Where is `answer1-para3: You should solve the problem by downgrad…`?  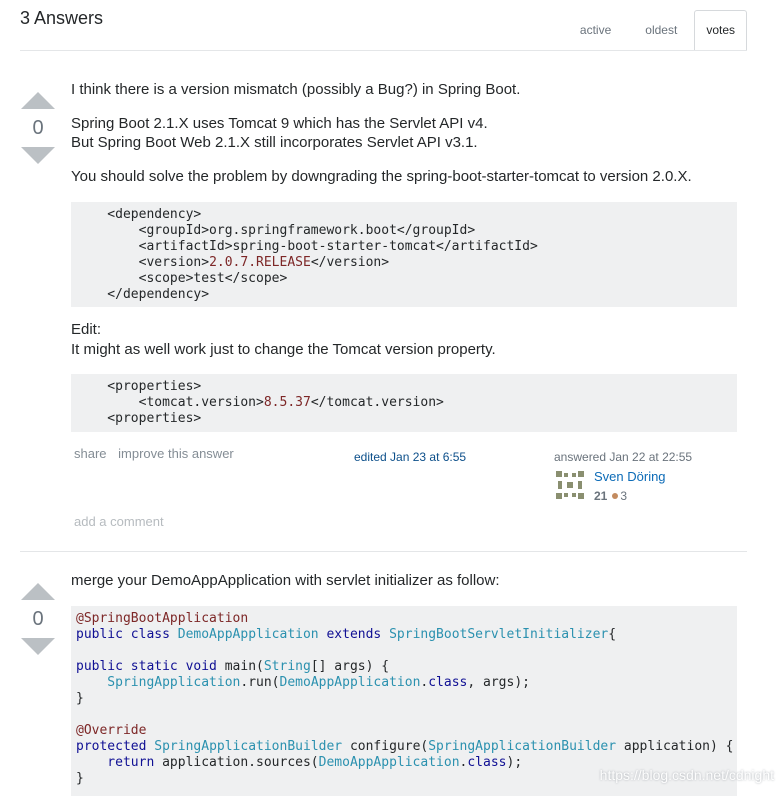 answer1-para3: You should solve the problem by downgrad… is located at coordinates (381, 176).